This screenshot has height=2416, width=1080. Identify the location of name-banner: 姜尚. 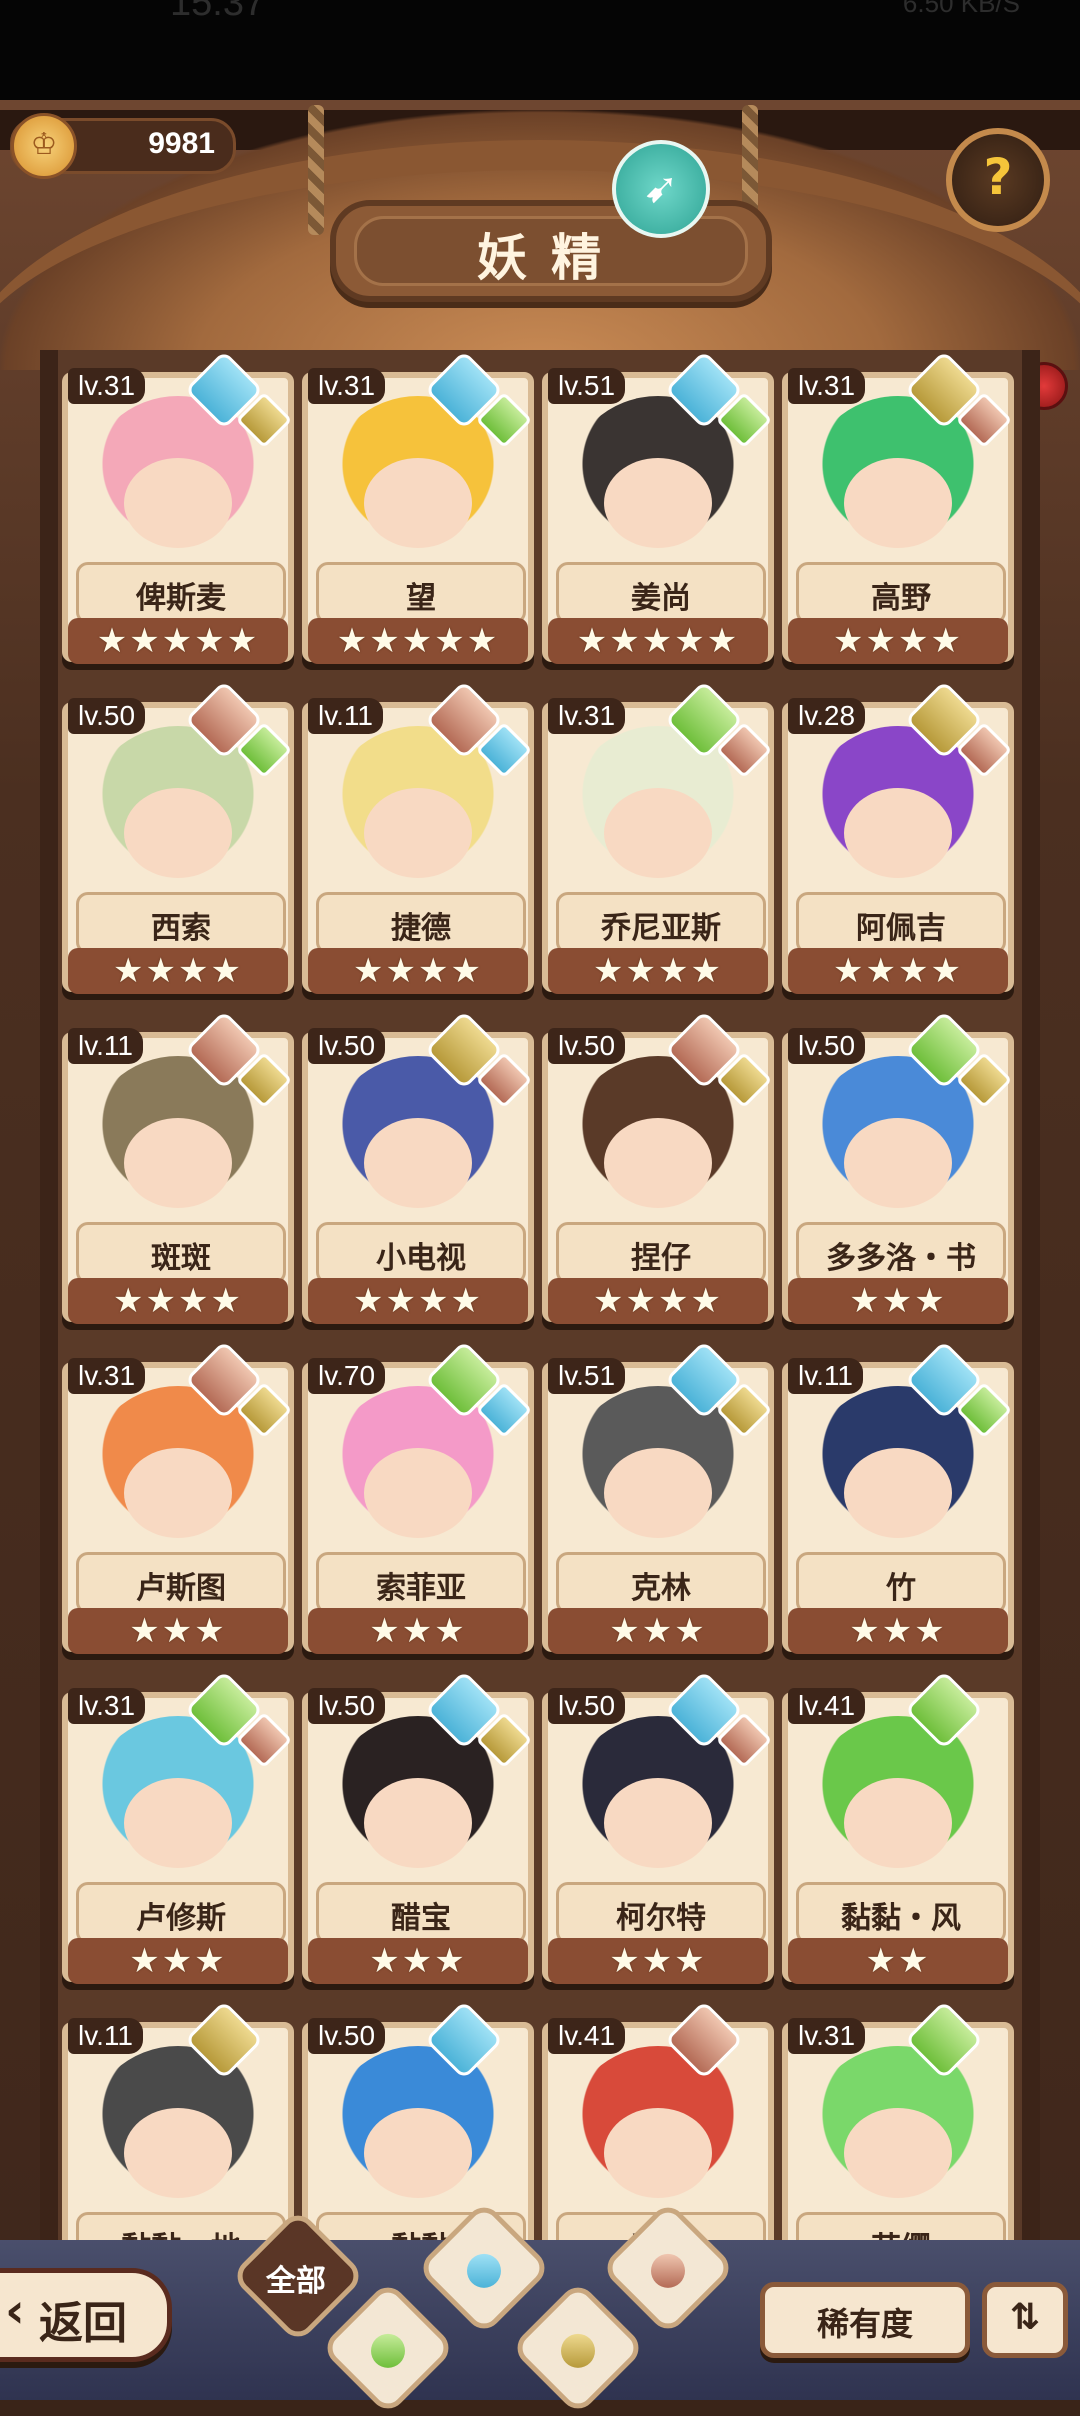
(661, 593).